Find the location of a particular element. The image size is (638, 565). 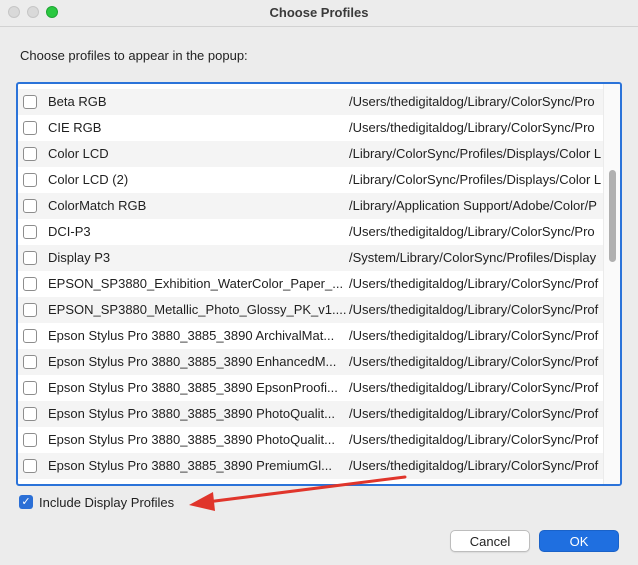

profile-name: Color LCD (2) is located at coordinates (88, 179).